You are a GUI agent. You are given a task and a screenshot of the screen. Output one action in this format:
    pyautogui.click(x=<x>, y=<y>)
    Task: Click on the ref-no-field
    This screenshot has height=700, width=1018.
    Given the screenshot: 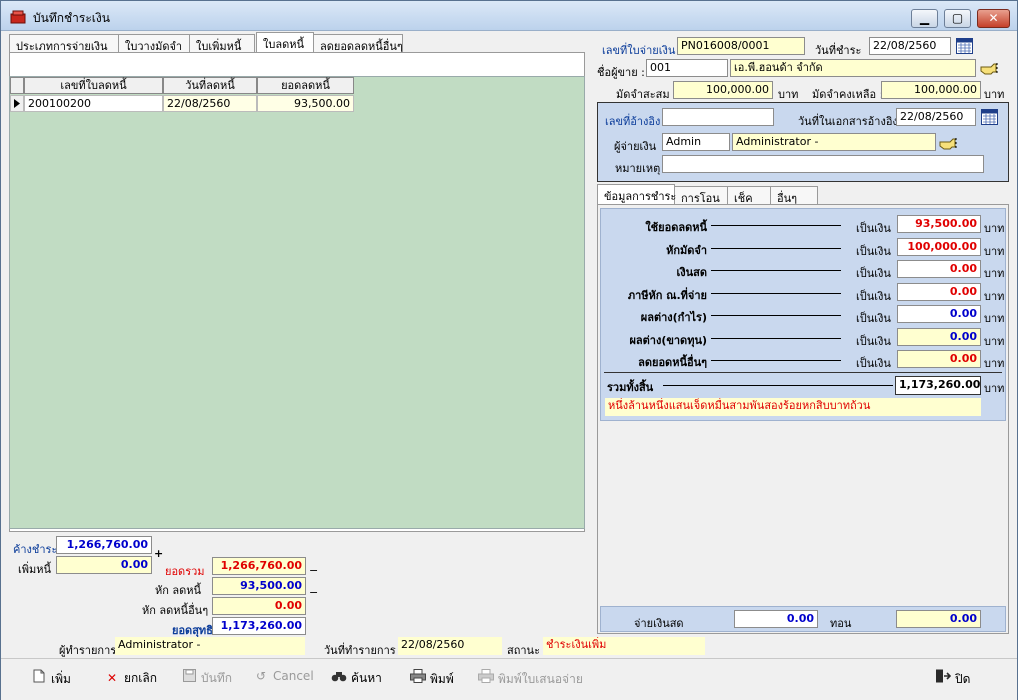 What is the action you would take?
    pyautogui.click(x=718, y=117)
    